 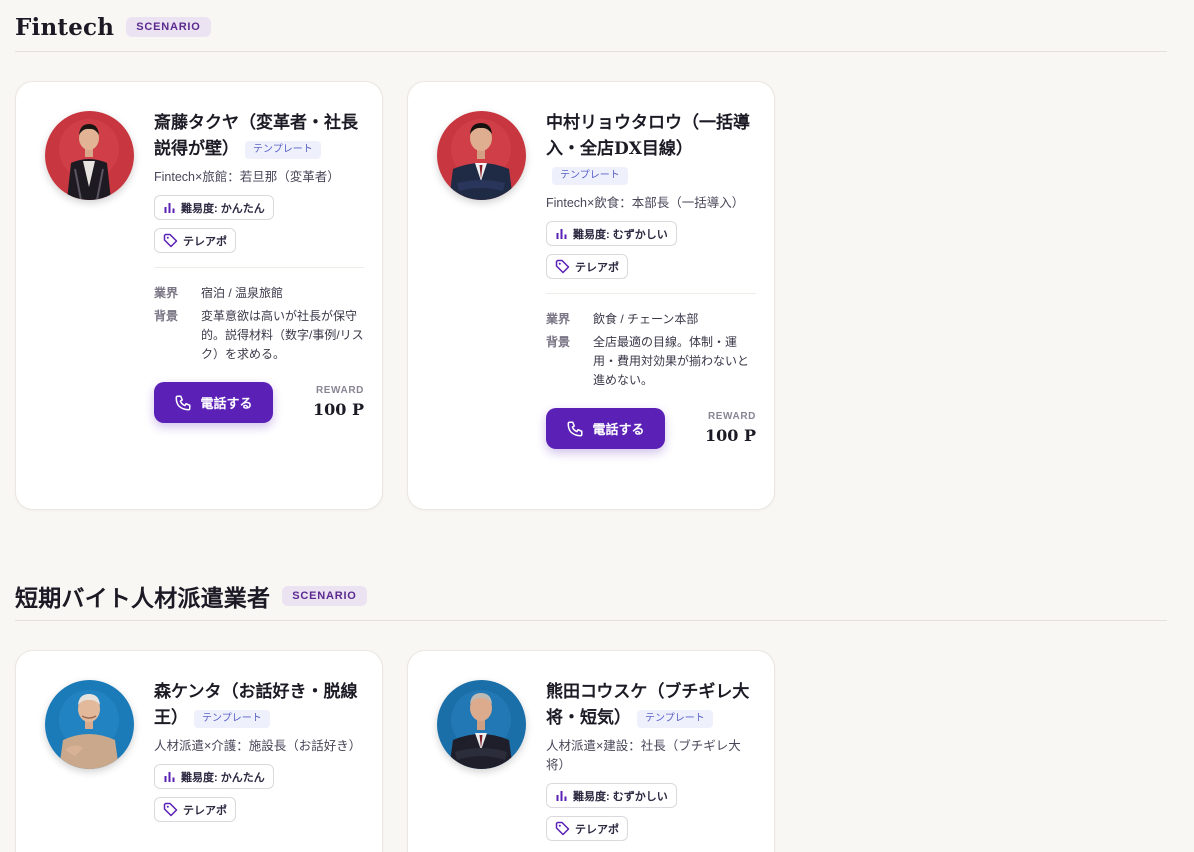 I want to click on character-subtitle: 人材派遣×介護：施設長（お話好き）, so click(x=258, y=746).